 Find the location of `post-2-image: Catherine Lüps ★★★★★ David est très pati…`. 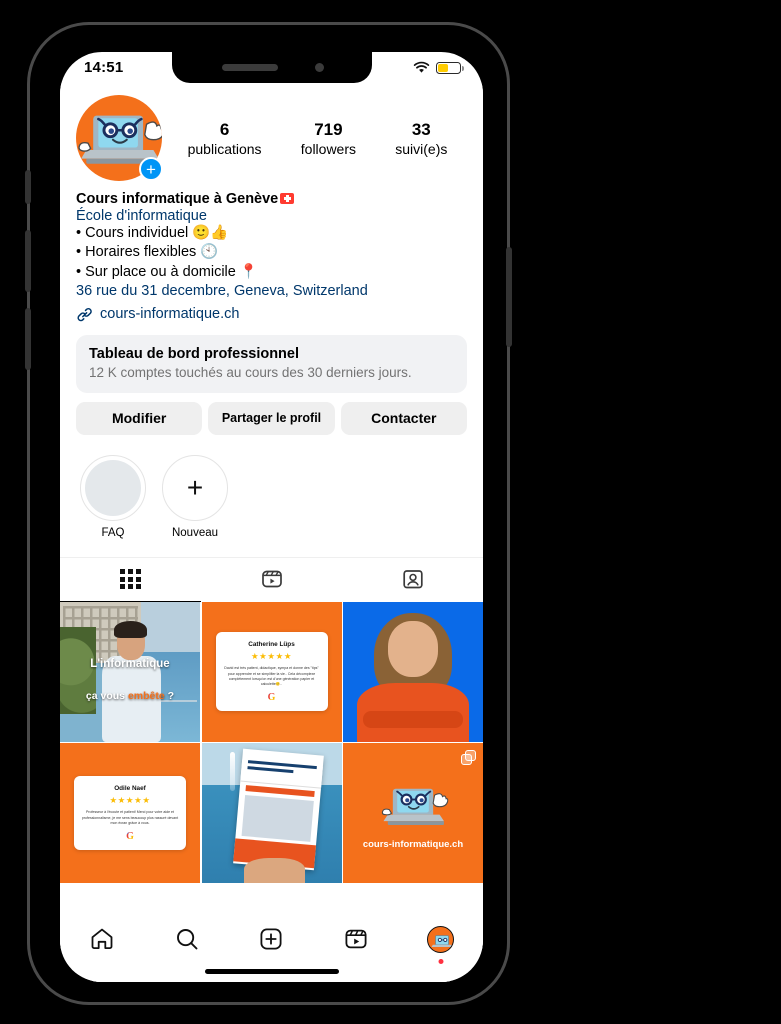

post-2-image: Catherine Lüps ★★★★★ David est très pati… is located at coordinates (271, 671).